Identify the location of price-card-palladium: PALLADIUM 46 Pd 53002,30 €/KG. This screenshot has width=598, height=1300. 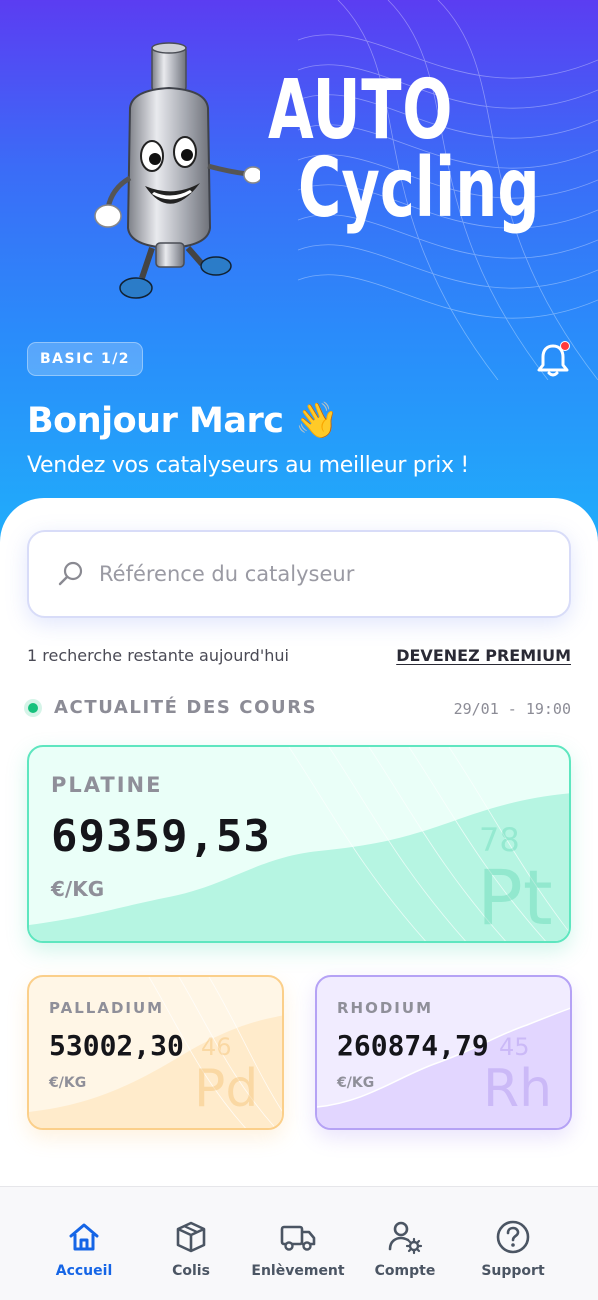
(155, 1052).